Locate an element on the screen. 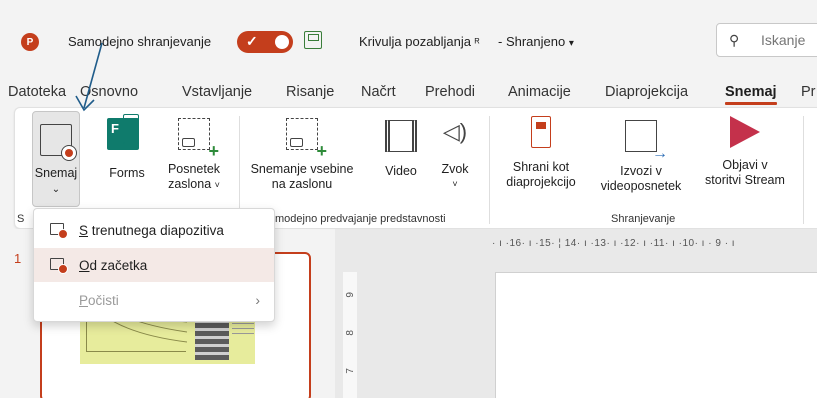  snemanje-vsebine-label: Snemanje vsebine is located at coordinates (302, 169).